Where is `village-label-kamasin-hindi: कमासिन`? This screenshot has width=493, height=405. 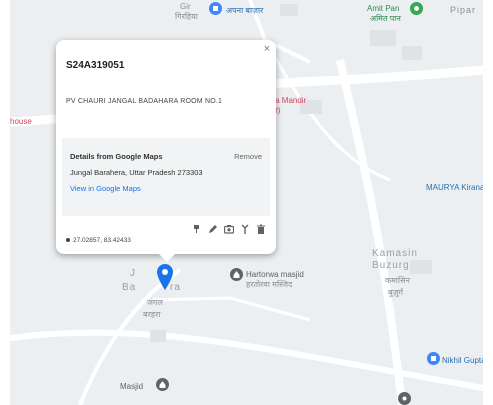 village-label-kamasin-hindi: कमासिन is located at coordinates (397, 280).